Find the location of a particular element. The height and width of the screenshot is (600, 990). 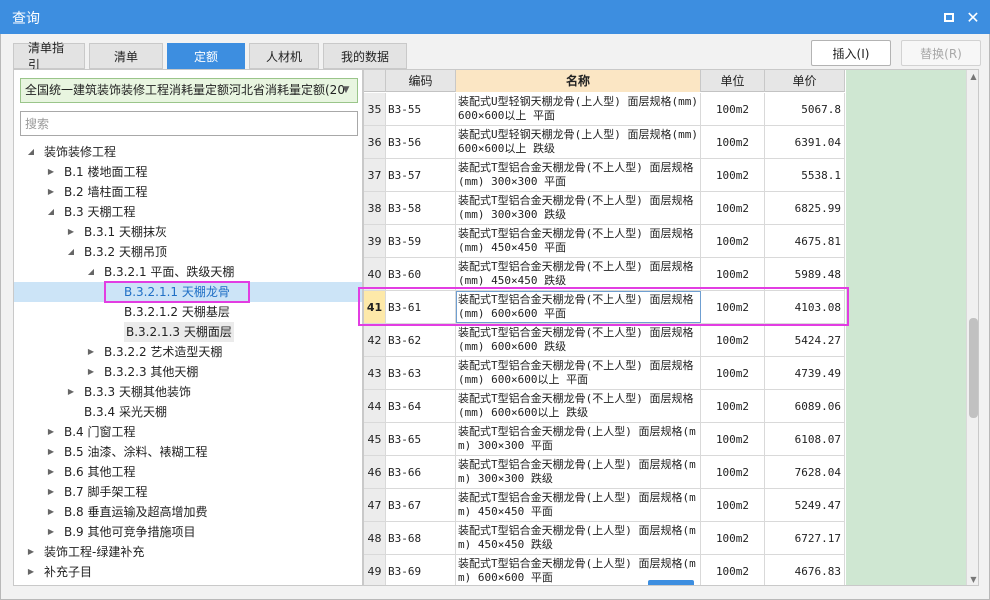

tab-3: 人材机 is located at coordinates (284, 56).